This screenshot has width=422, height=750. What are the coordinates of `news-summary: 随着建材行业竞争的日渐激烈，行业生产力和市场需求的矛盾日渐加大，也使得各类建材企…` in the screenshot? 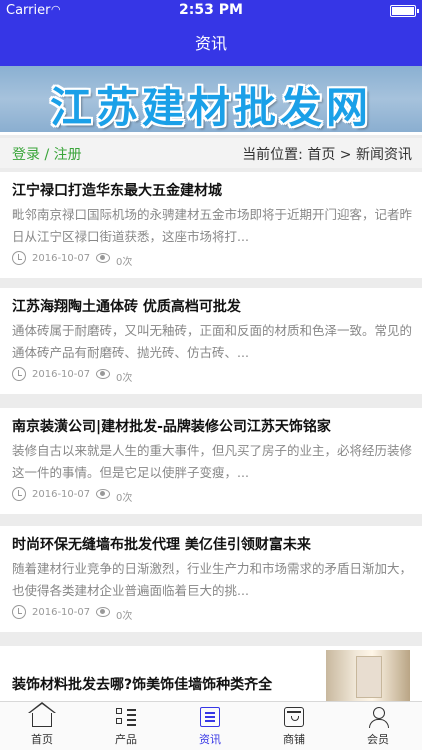 It's located at (212, 579).